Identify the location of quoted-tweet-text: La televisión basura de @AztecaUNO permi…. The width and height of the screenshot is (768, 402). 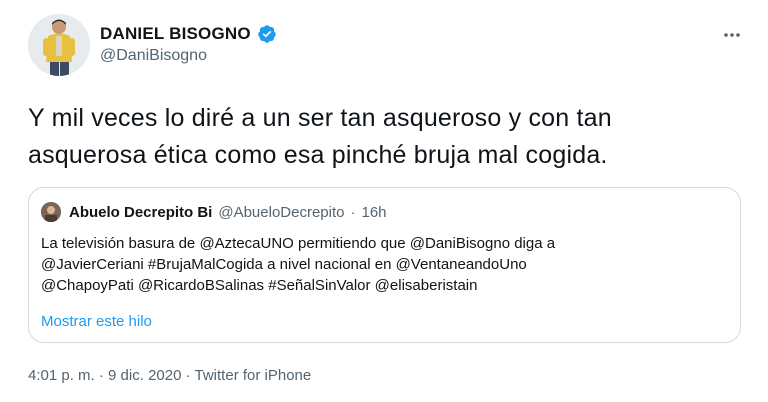
(386, 264).